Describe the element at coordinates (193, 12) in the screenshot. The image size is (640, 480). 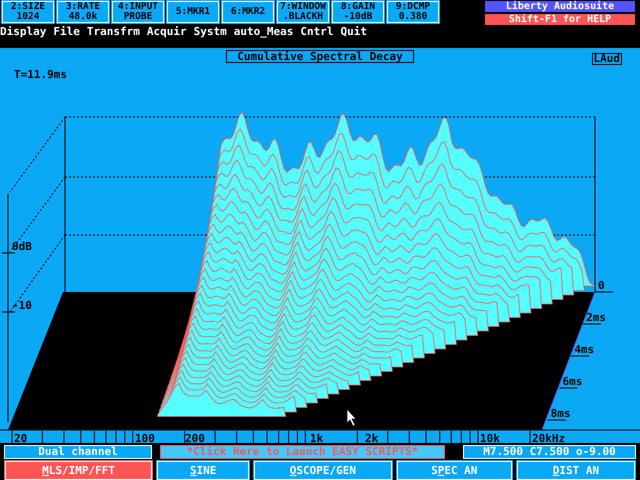
I see `function-key: 5:MKR1` at that location.